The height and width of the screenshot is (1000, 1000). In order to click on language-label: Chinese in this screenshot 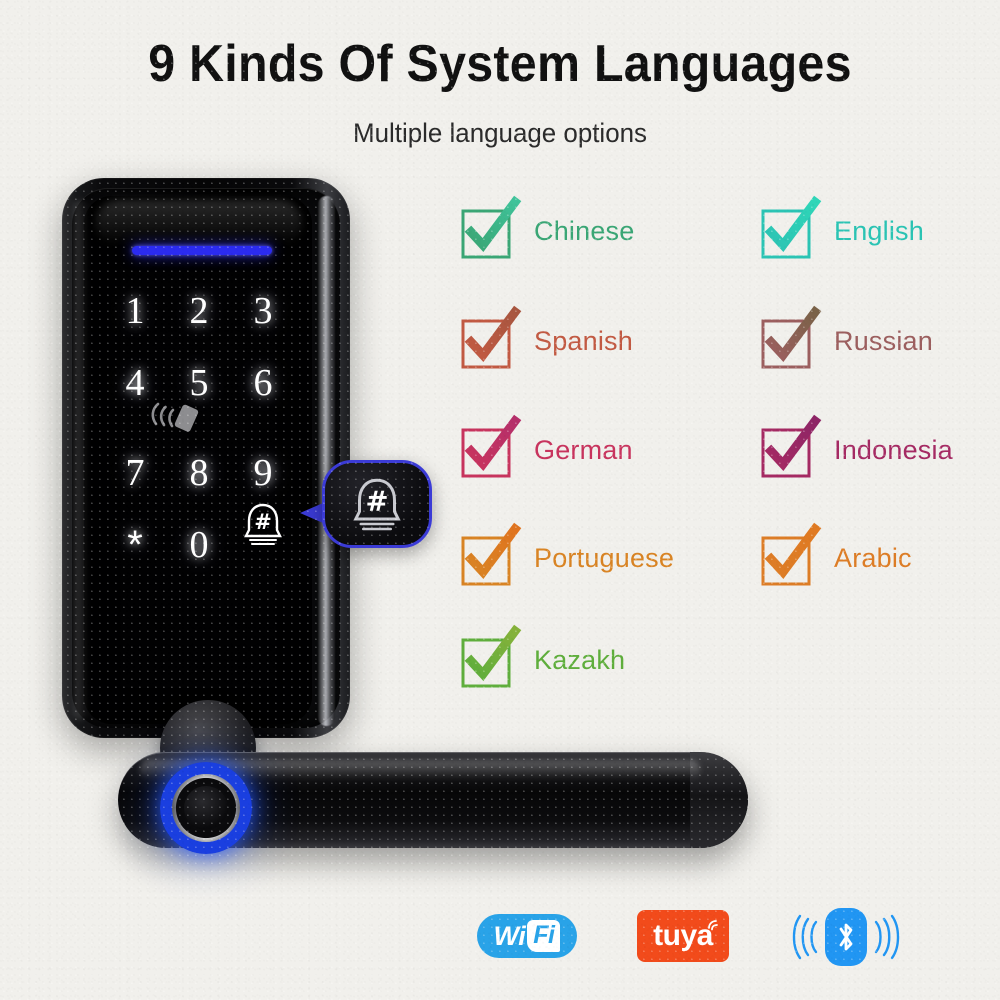, I will do `click(584, 230)`.